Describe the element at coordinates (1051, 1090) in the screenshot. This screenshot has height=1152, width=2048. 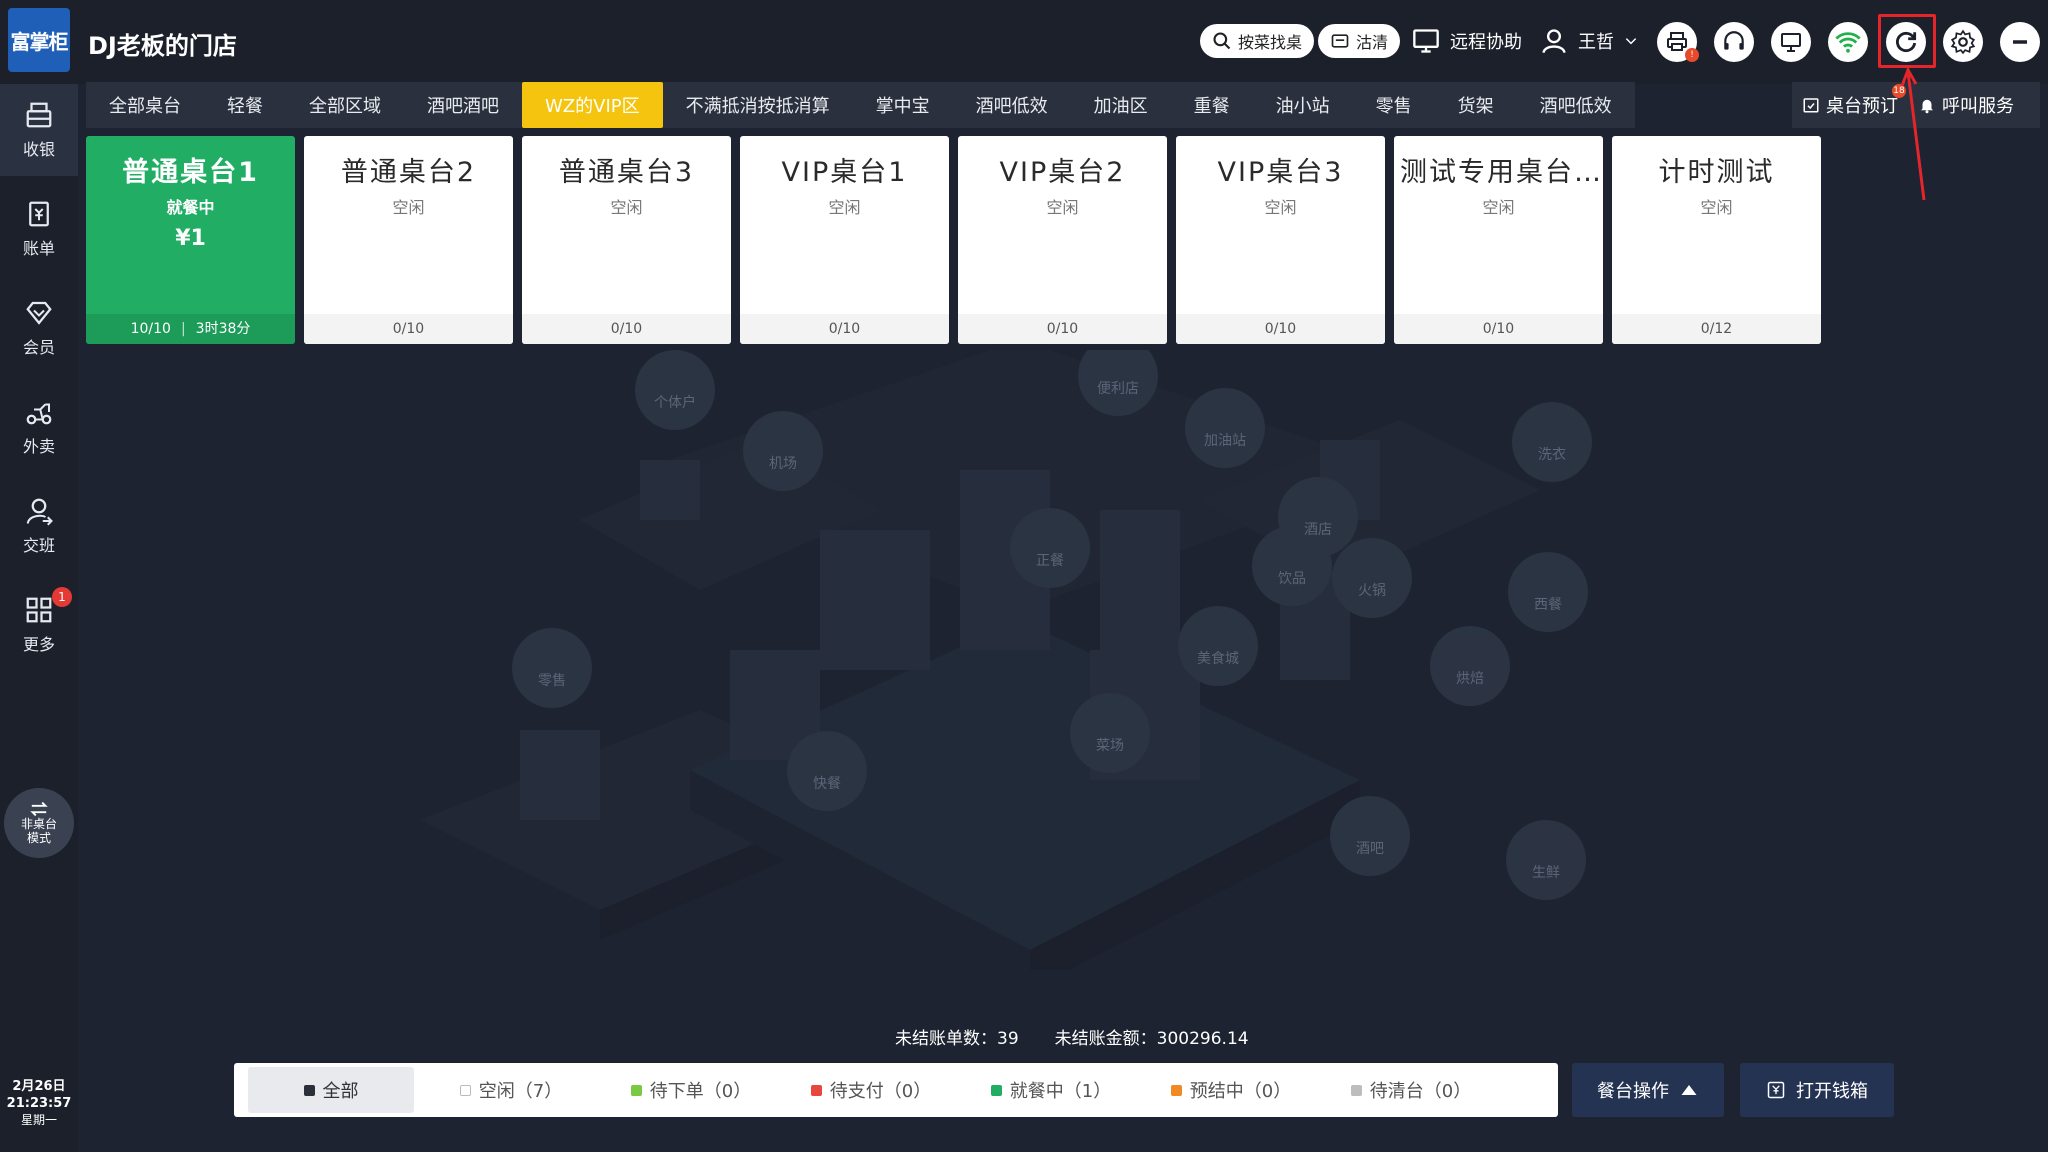
I see `status-filter: 就餐中（1）` at that location.